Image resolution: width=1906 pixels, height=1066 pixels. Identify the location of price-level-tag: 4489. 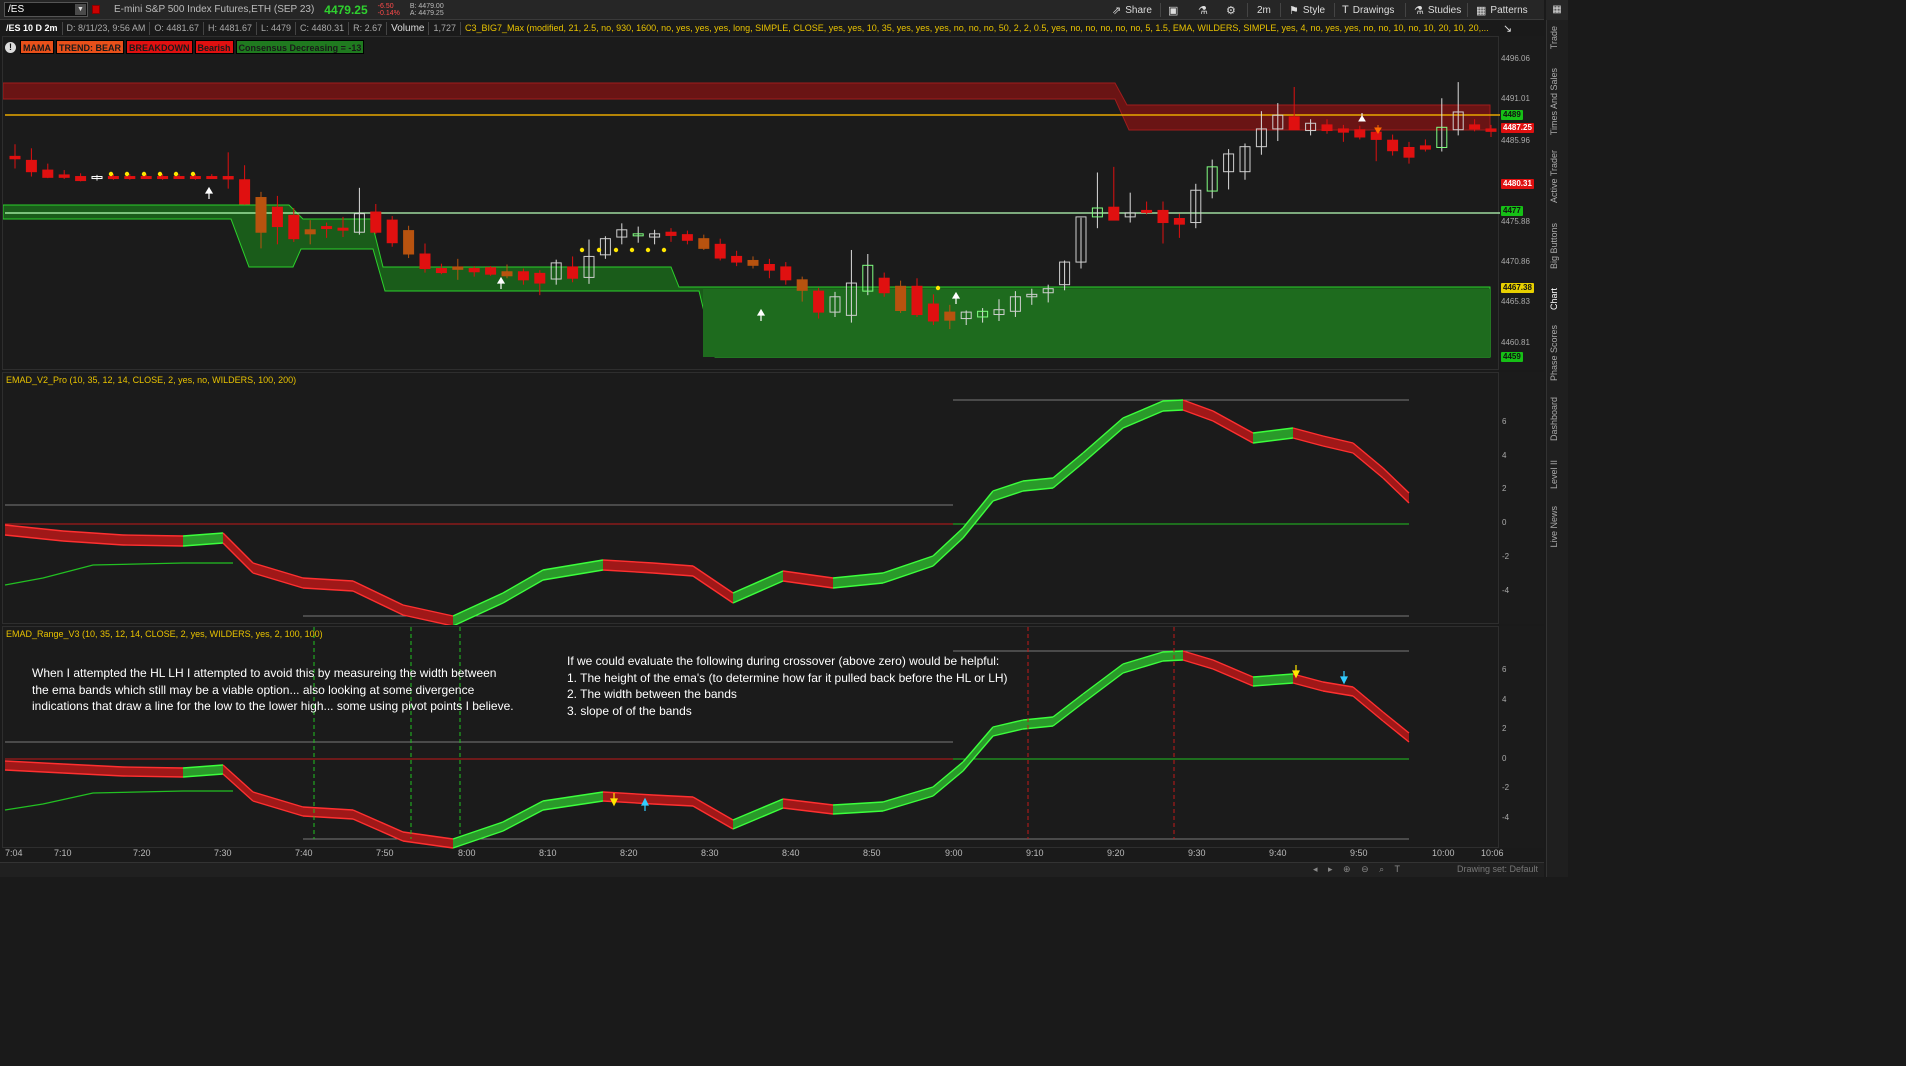
(1512, 115).